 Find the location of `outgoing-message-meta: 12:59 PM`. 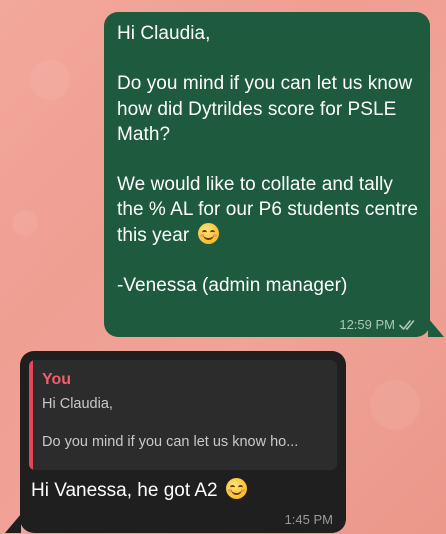

outgoing-message-meta: 12:59 PM is located at coordinates (379, 324).